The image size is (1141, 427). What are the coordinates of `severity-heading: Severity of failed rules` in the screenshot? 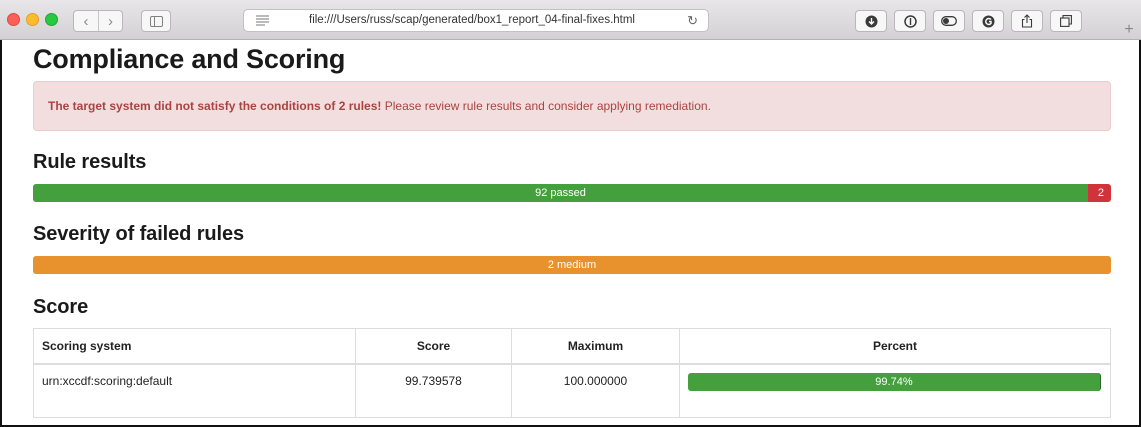 It's located at (139, 234).